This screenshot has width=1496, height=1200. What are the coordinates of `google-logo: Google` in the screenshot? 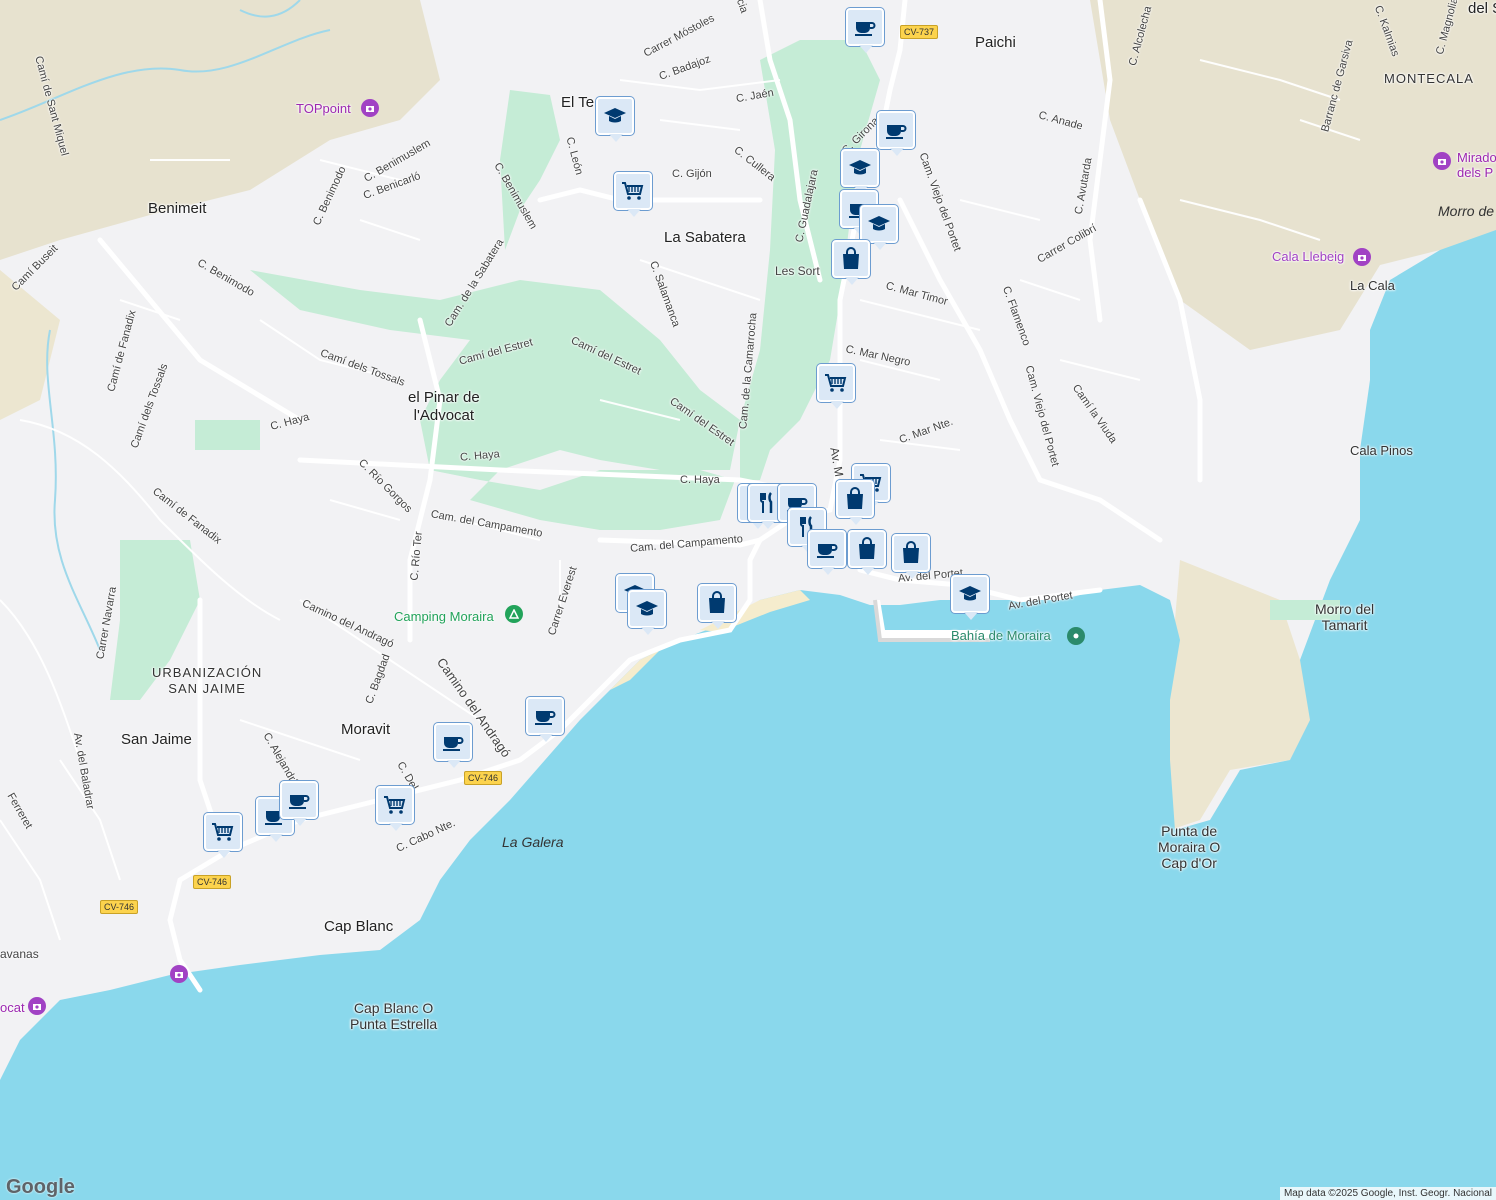 It's located at (40, 1187).